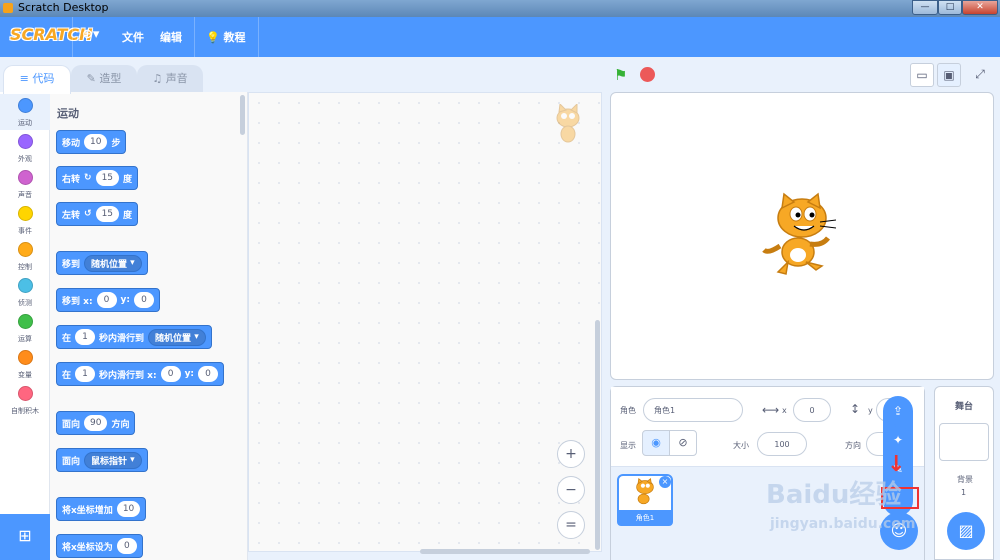 The height and width of the screenshot is (560, 1000). Describe the element at coordinates (812, 410) in the screenshot. I see `x-input: 0` at that location.